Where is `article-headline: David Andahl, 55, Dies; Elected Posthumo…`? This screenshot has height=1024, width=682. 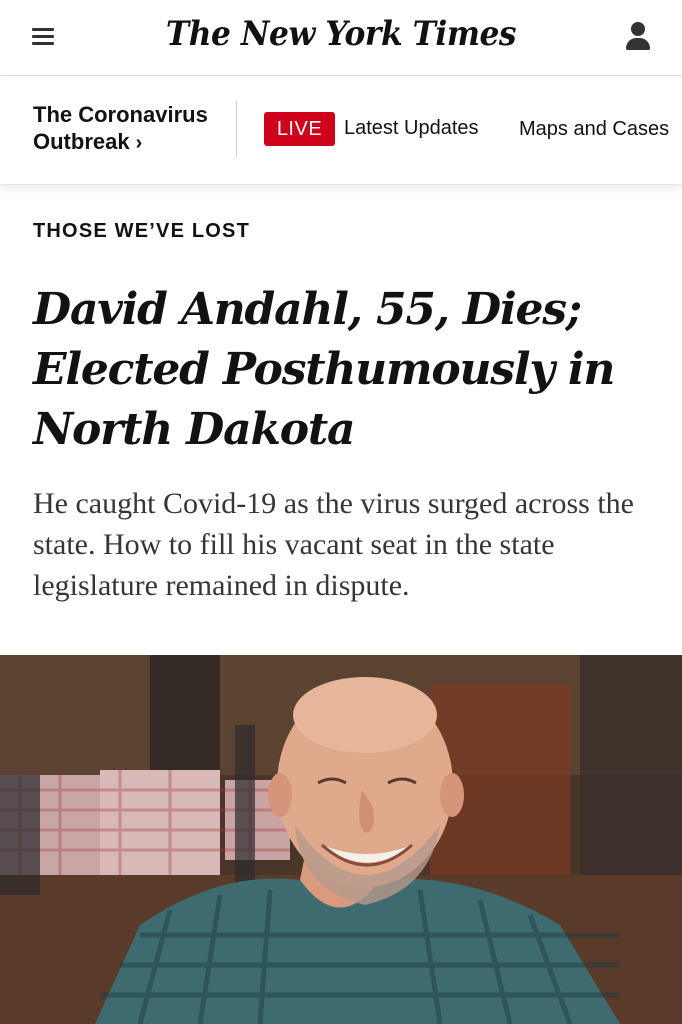 article-headline: David Andahl, 55, Dies; Elected Posthumo… is located at coordinates (324, 369).